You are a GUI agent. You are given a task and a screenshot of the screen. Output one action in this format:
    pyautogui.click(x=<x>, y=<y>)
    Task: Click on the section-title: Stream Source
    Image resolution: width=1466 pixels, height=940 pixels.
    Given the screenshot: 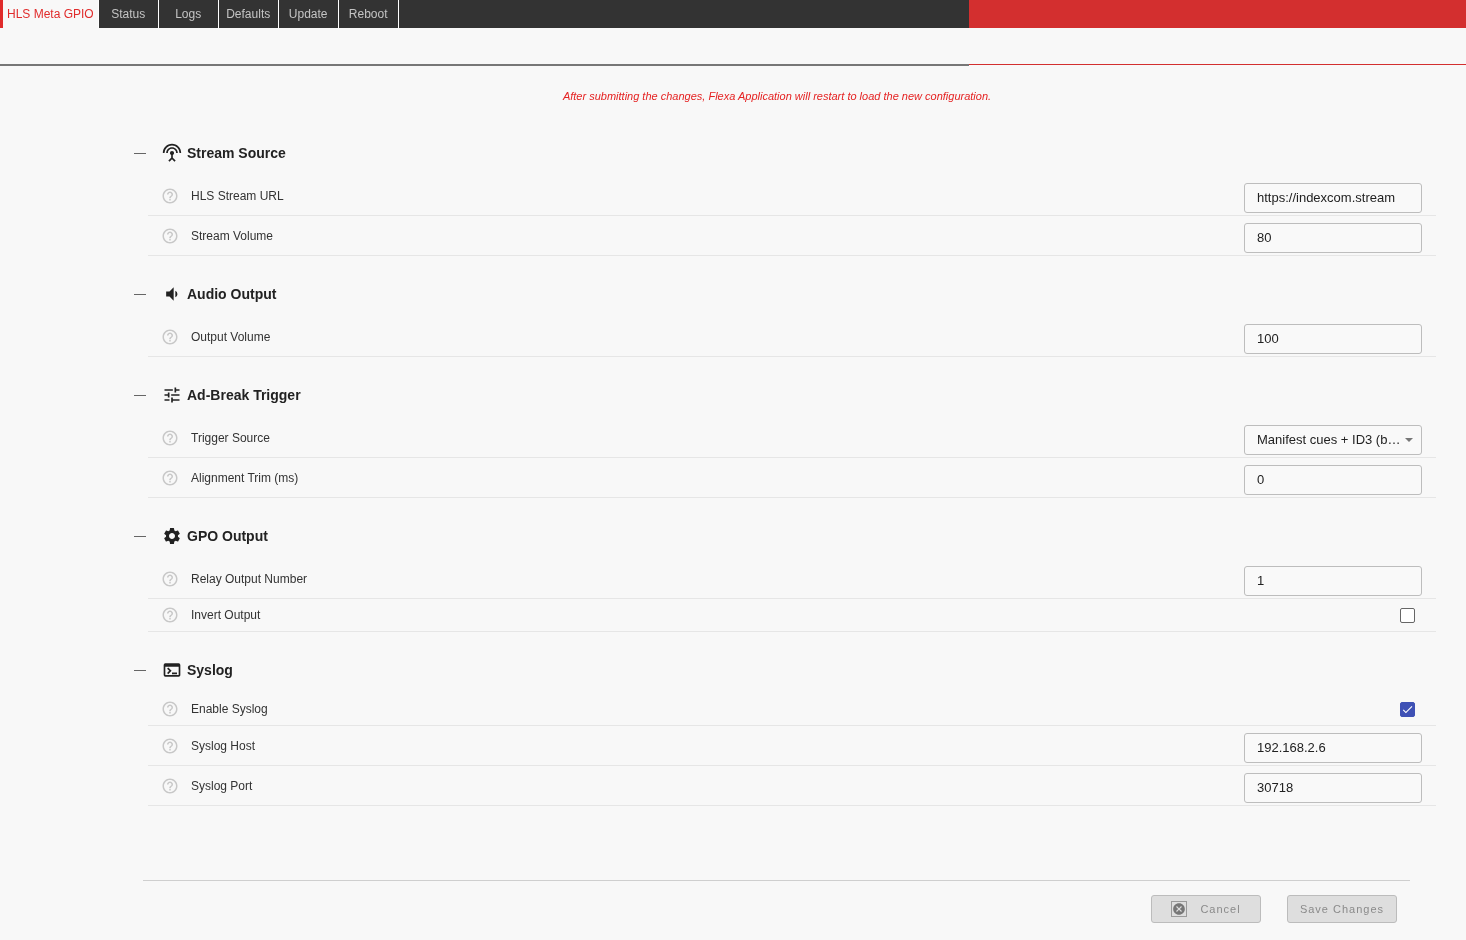 What is the action you would take?
    pyautogui.click(x=236, y=153)
    